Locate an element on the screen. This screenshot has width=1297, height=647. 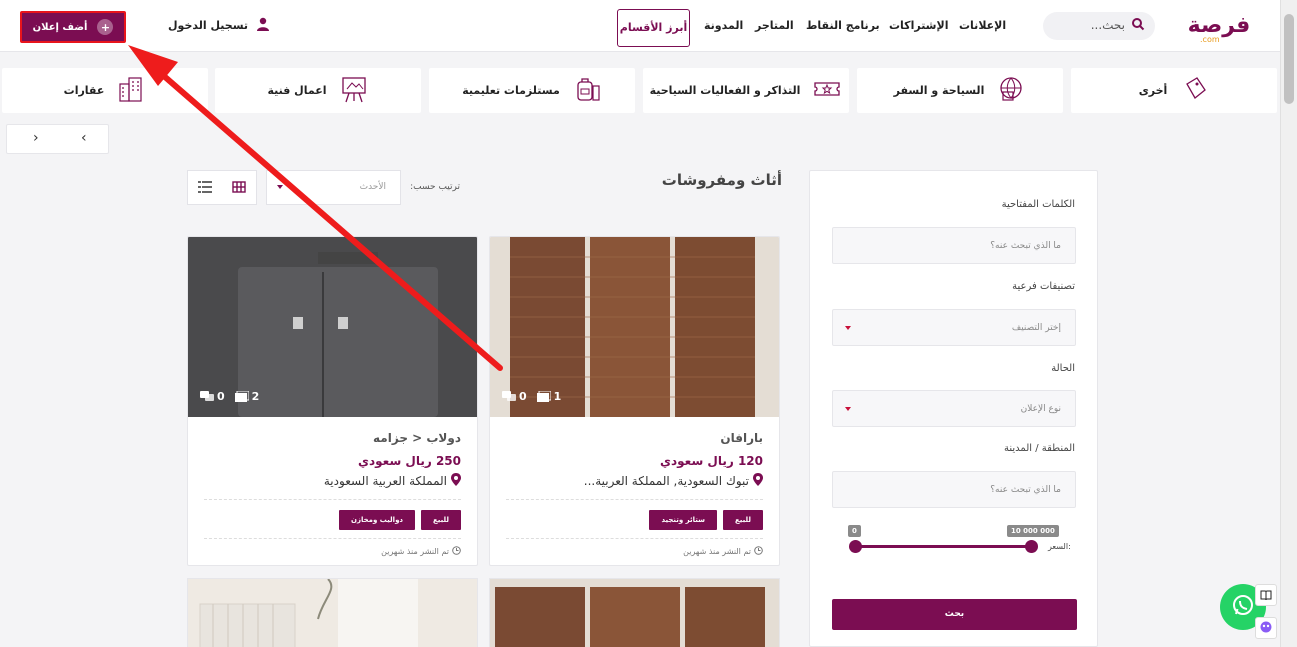
card-stats: 0 1 is located at coordinates (531, 396).